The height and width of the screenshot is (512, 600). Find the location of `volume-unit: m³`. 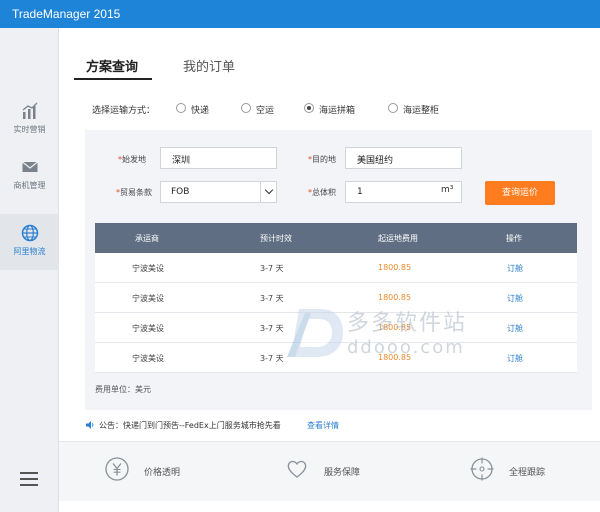

volume-unit: m³ is located at coordinates (447, 190).